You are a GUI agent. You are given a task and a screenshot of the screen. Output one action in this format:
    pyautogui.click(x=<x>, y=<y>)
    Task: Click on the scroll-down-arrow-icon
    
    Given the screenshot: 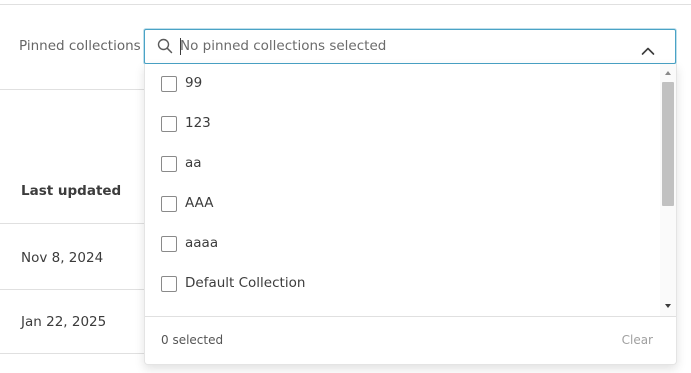 What is the action you would take?
    pyautogui.click(x=668, y=306)
    